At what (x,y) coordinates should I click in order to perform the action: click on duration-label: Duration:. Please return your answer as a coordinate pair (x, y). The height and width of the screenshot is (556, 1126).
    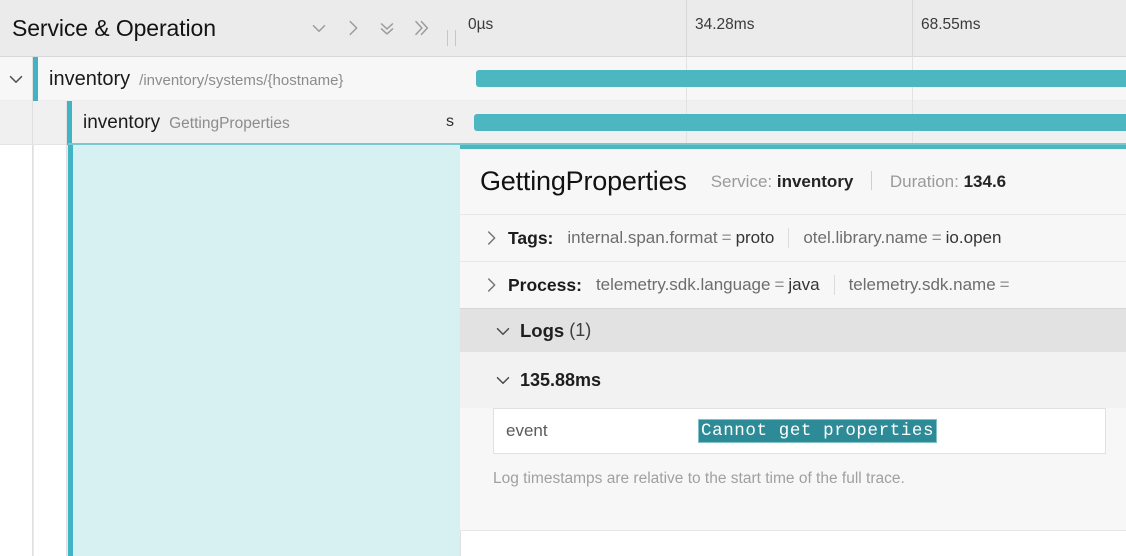
    Looking at the image, I should click on (924, 181).